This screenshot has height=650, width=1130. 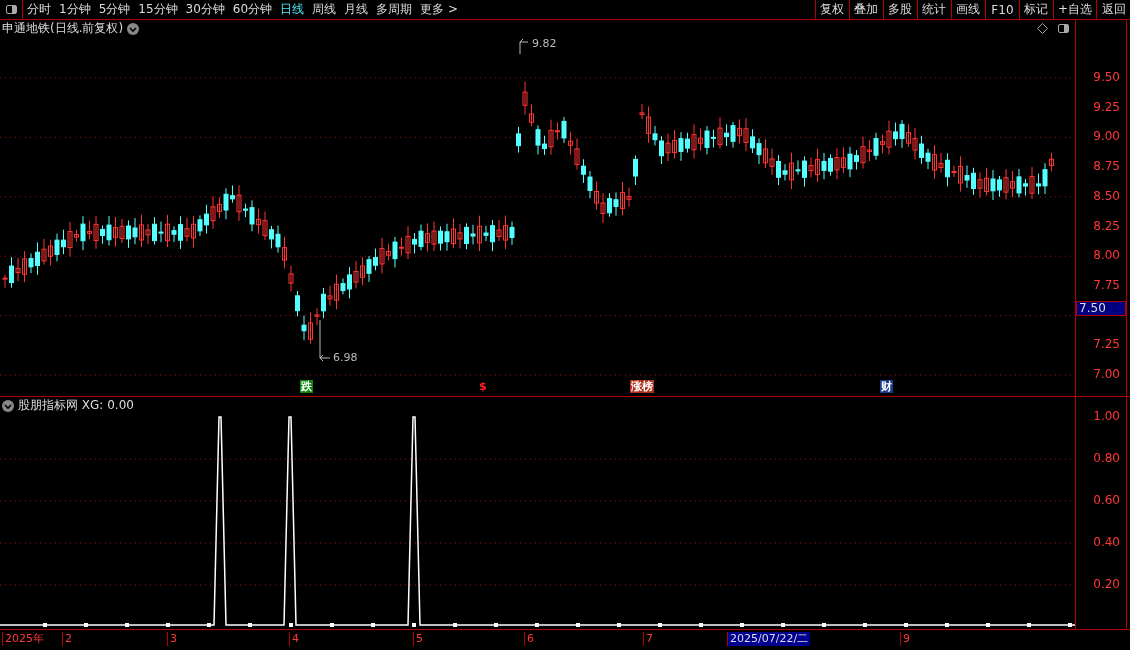 What do you see at coordinates (518, 140) in the screenshot?
I see `candlestick` at bounding box center [518, 140].